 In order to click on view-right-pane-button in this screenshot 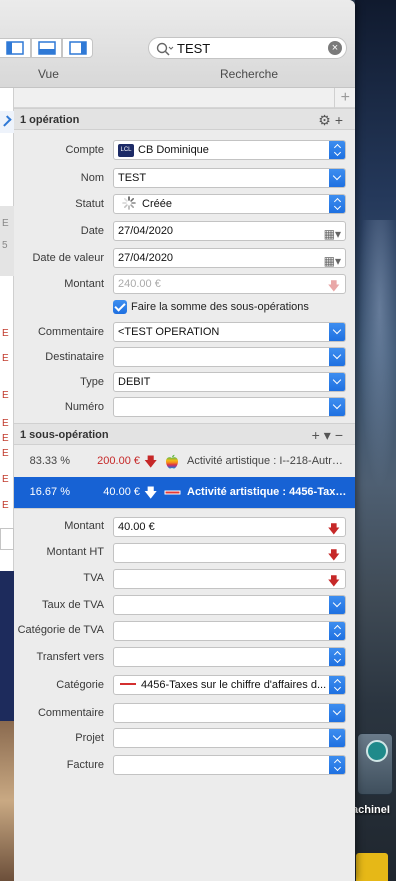, I will do `click(77, 48)`.